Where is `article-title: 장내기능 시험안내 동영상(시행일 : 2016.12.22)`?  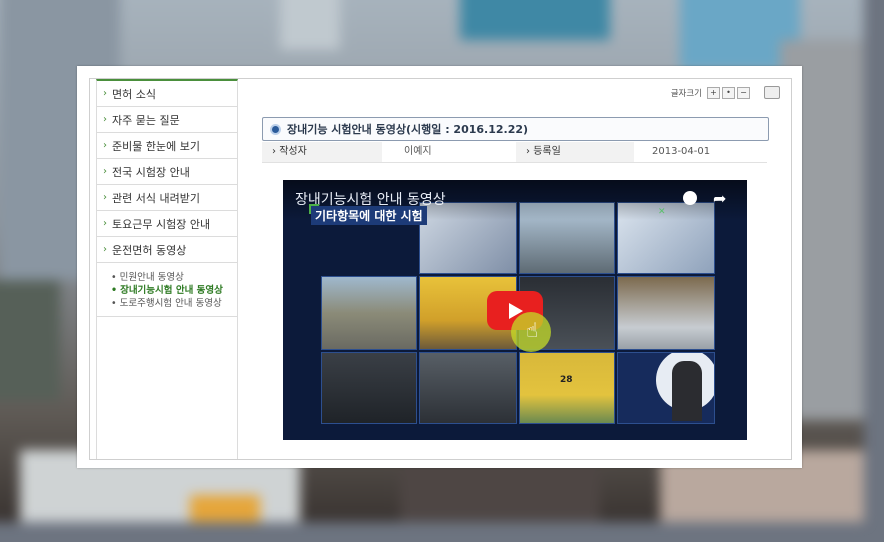 article-title: 장내기능 시험안내 동영상(시행일 : 2016.12.22) is located at coordinates (408, 129).